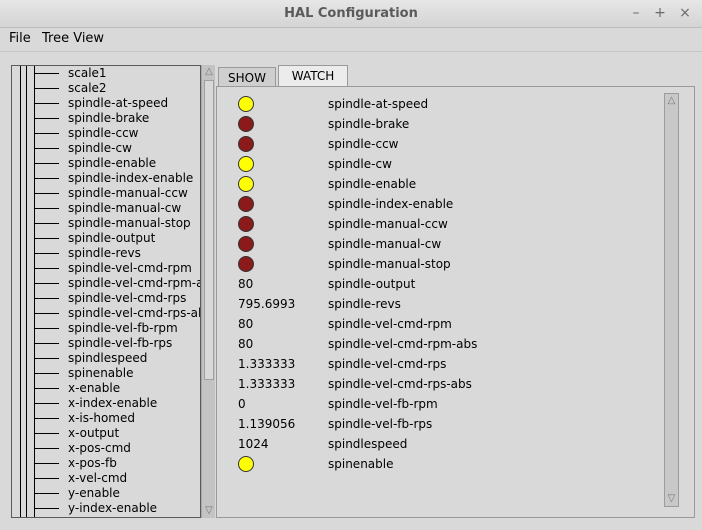 The height and width of the screenshot is (530, 702). I want to click on watch-row: 1024 spindlespeed, so click(437, 444).